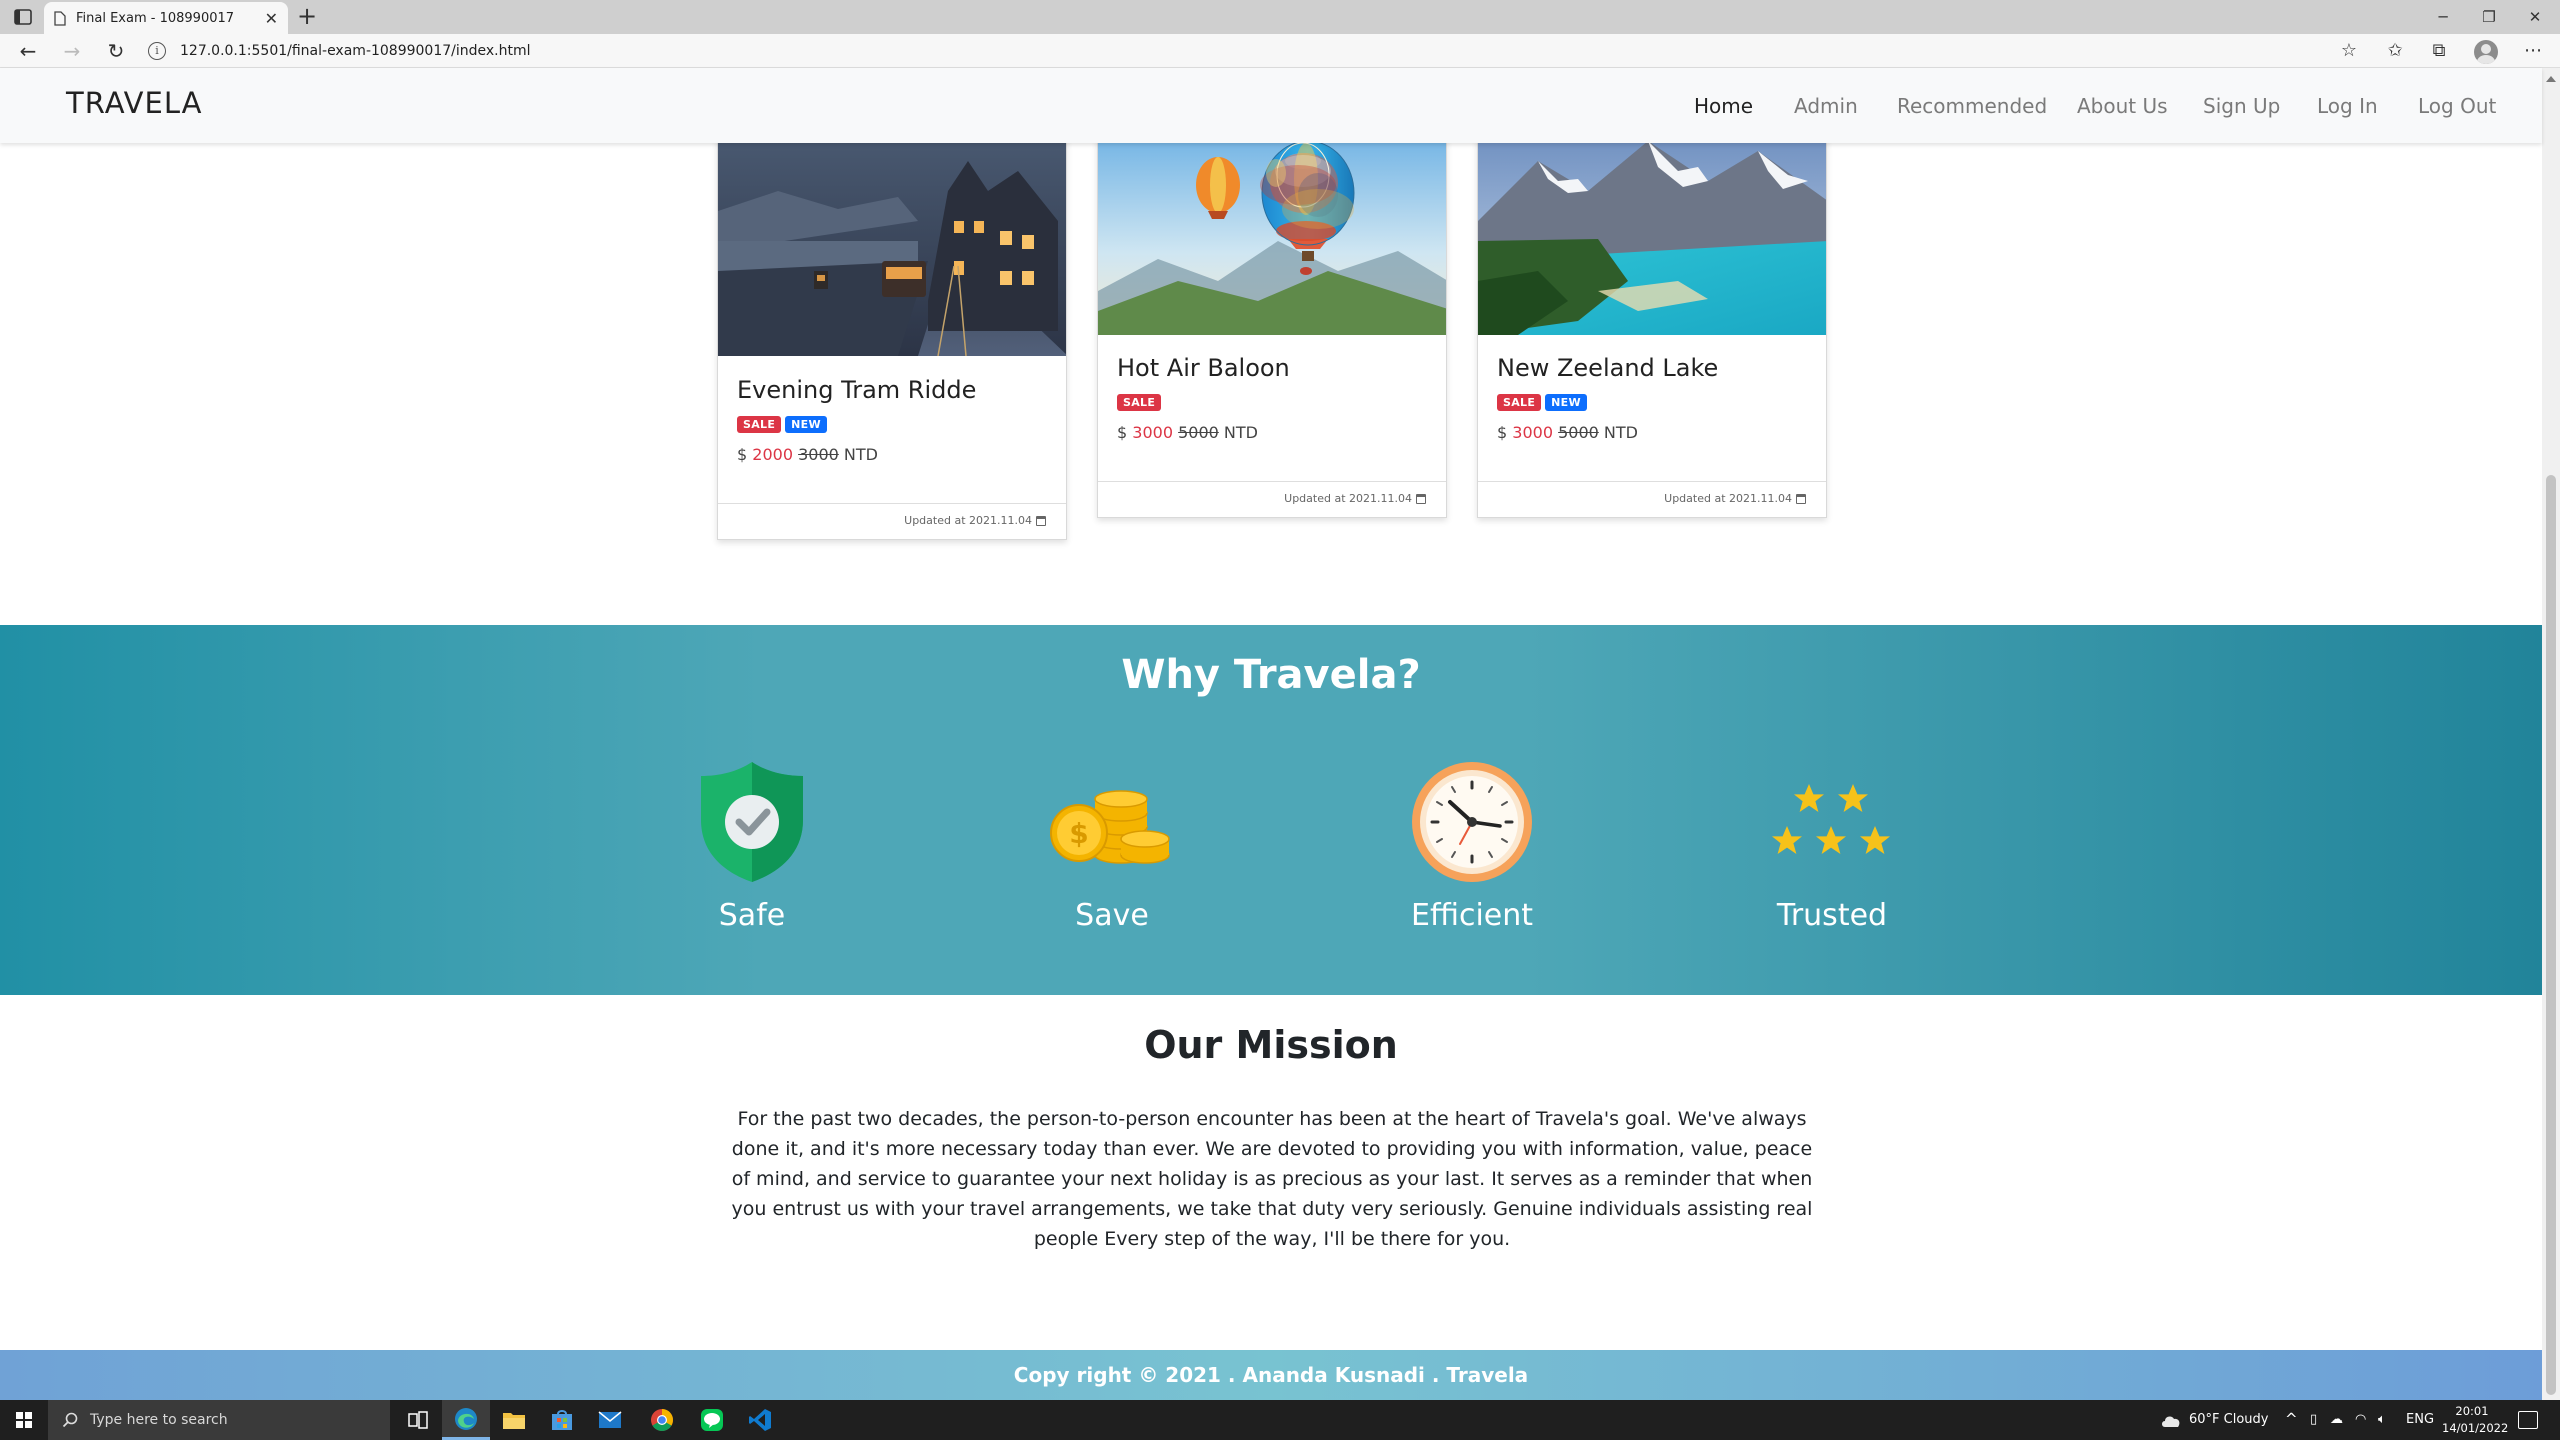 This screenshot has width=2560, height=1440. What do you see at coordinates (2382, 1419) in the screenshot?
I see `volume-icon: 🔈︎` at bounding box center [2382, 1419].